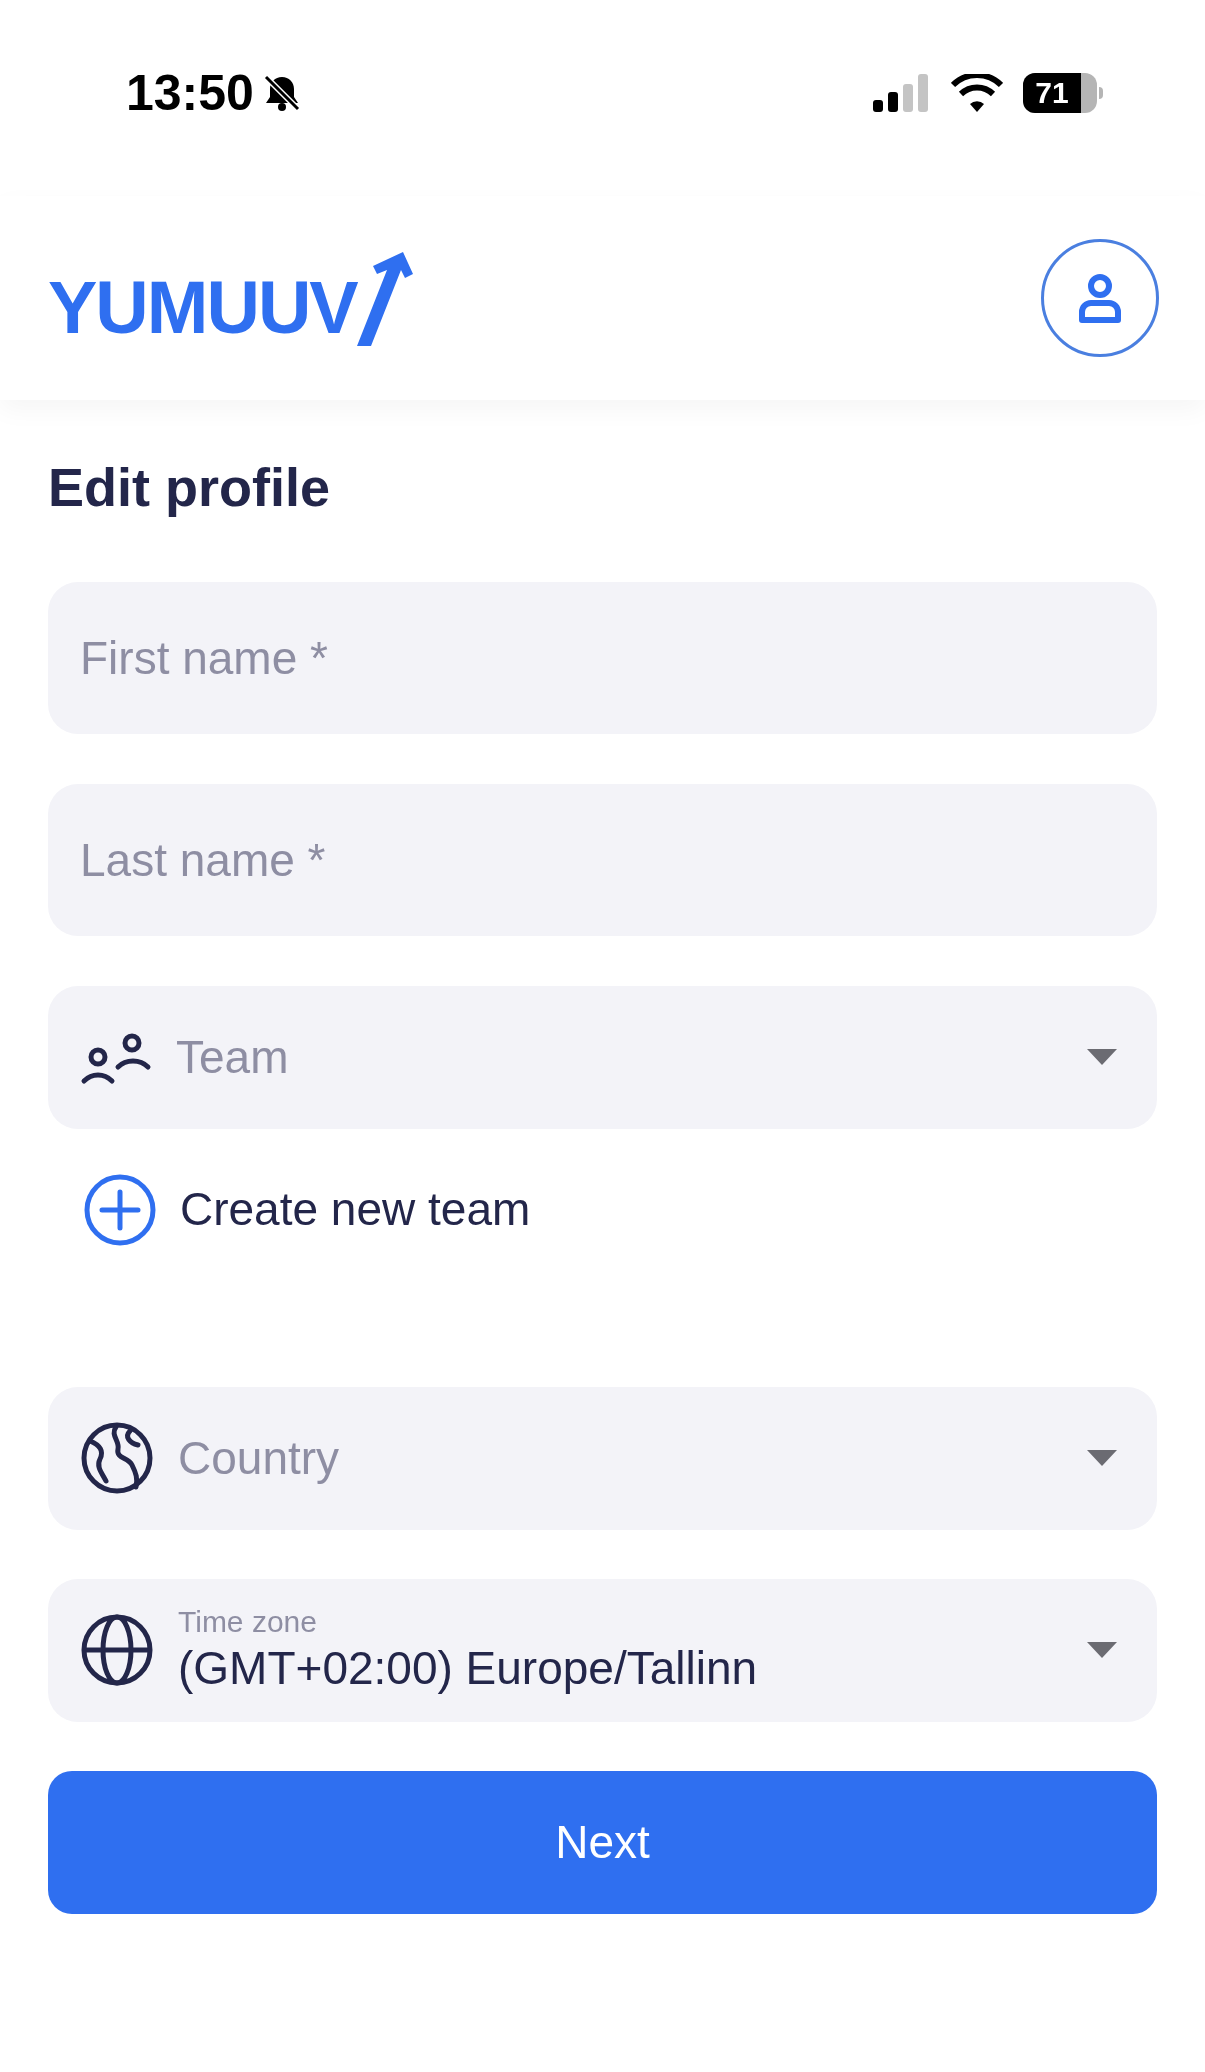 Image resolution: width=1205 pixels, height=2072 pixels. I want to click on timezone-dropdown: Time zone (GMT+02:00) Europe/Tallinn, so click(602, 1650).